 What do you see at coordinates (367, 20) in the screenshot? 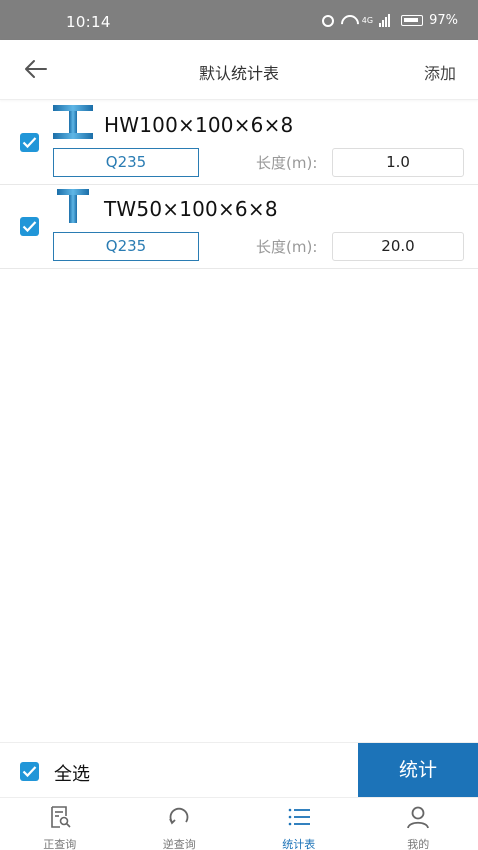
I see `network-type: 4G` at bounding box center [367, 20].